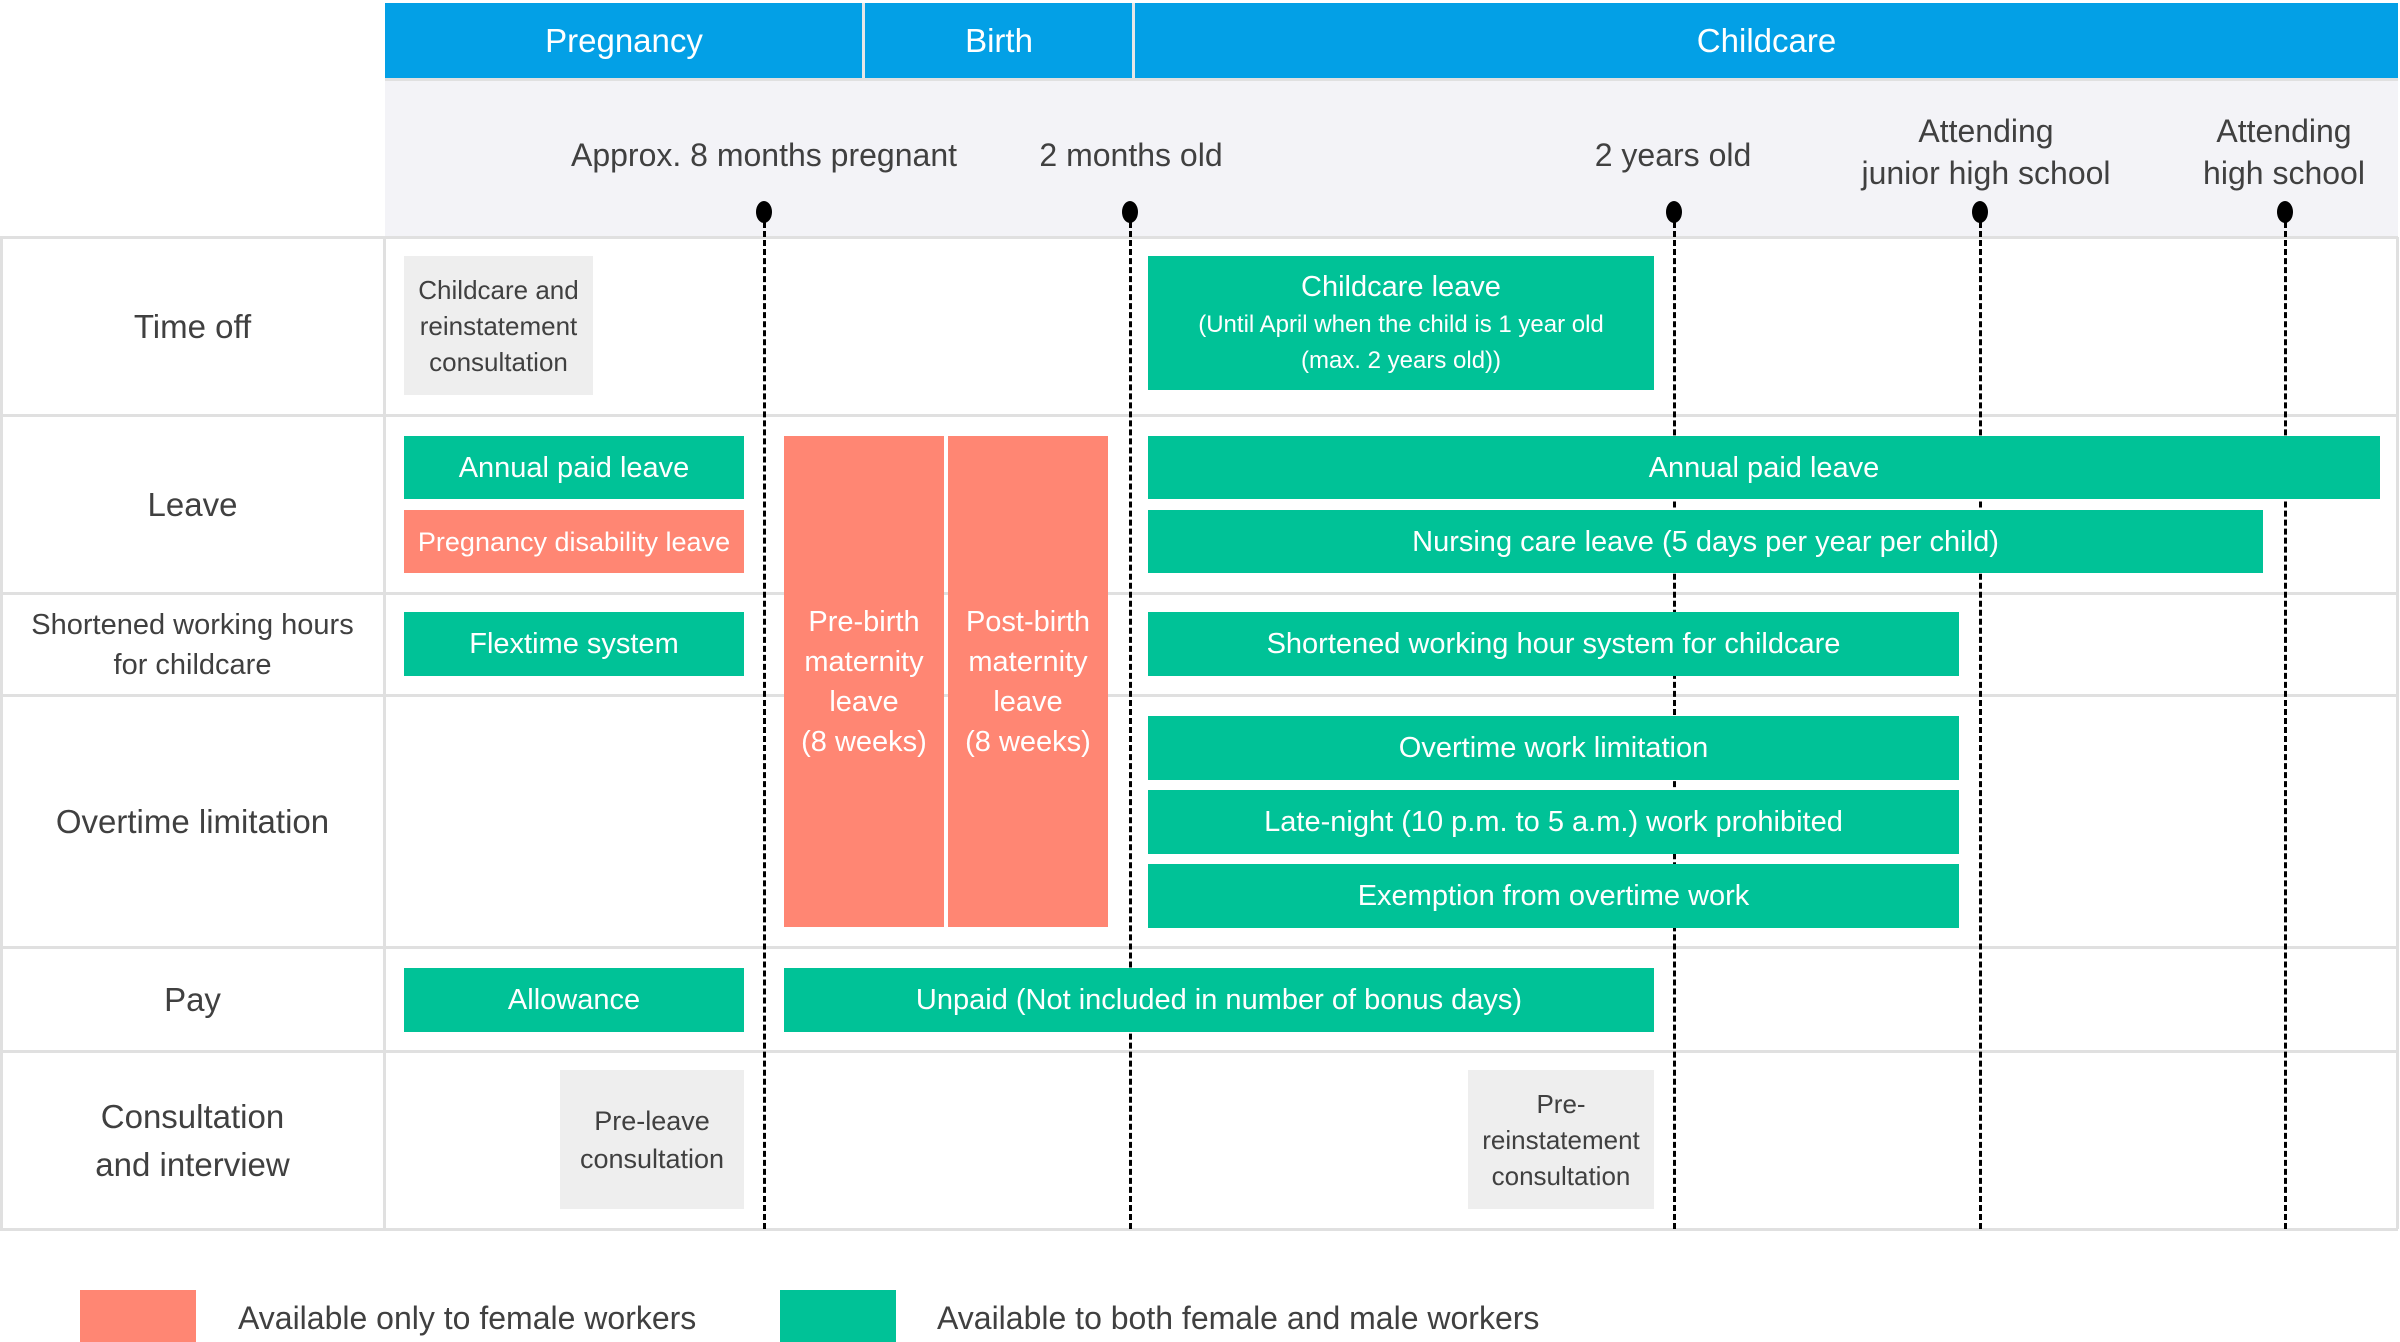  Describe the element at coordinates (838, 1316) in the screenshot. I see `legend-swatch-both` at that location.